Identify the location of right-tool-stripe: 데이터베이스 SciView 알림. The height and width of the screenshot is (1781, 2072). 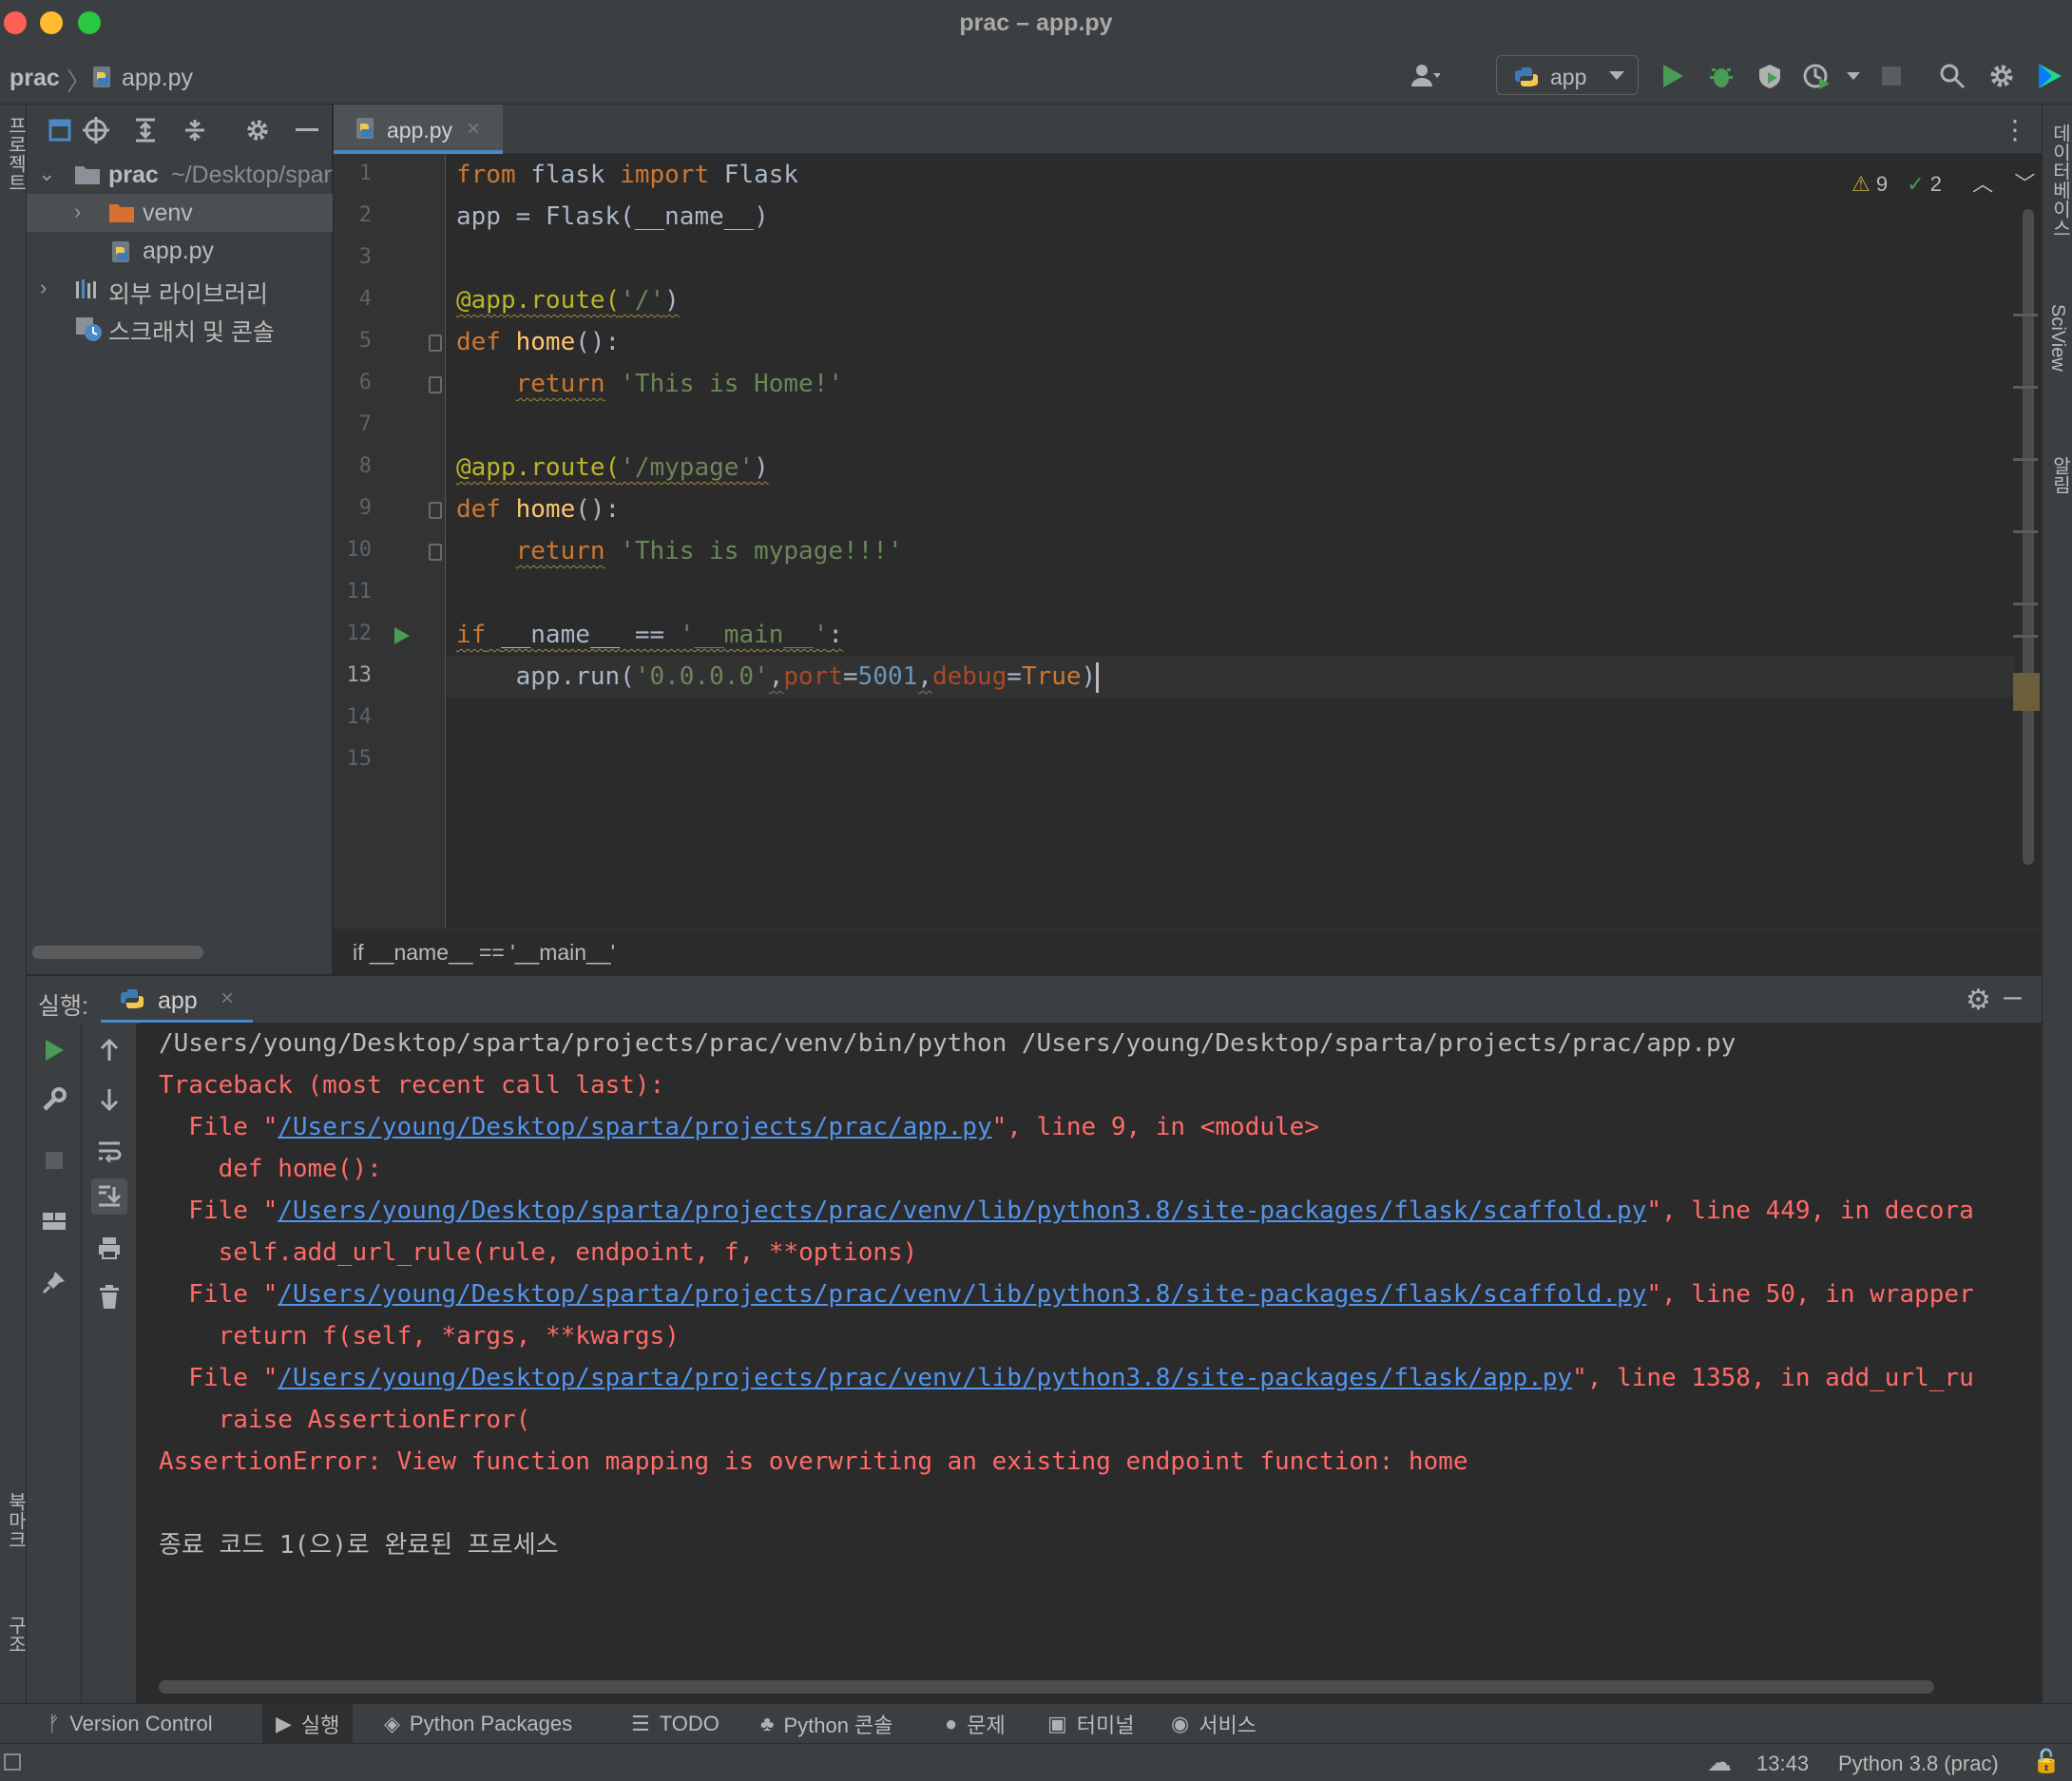
(2057, 904).